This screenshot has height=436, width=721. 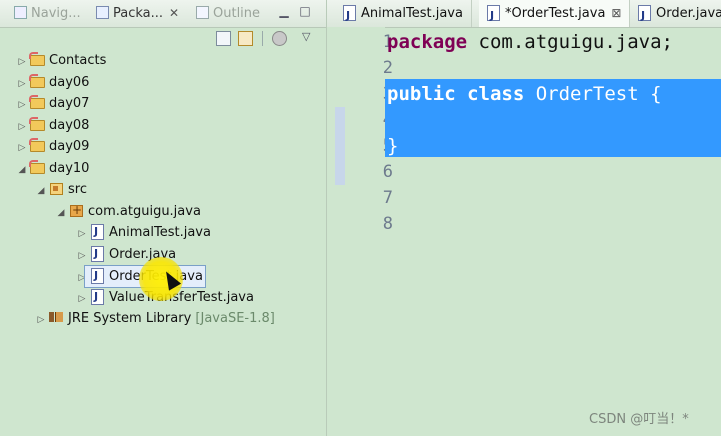 I want to click on tab-order: Order.java, so click(x=675, y=14).